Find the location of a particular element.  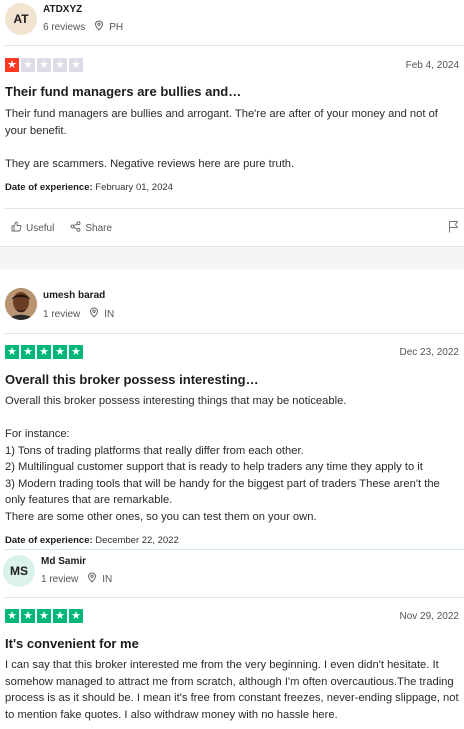

avatar is located at coordinates (21, 304).